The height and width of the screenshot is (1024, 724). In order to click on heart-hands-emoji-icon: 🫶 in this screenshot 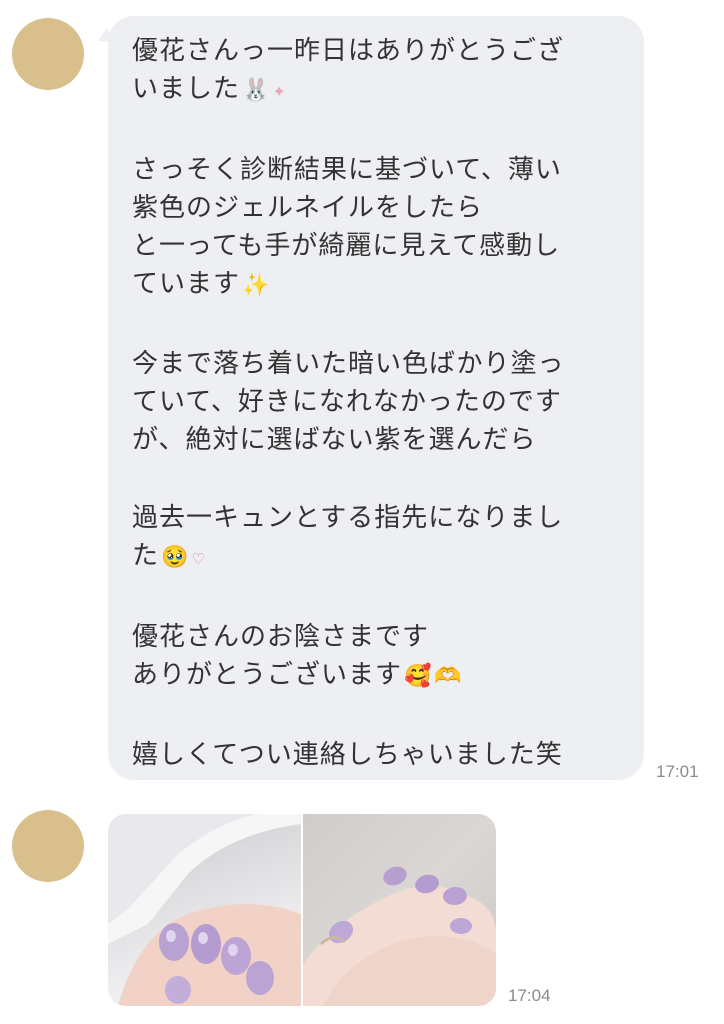, I will do `click(448, 676)`.